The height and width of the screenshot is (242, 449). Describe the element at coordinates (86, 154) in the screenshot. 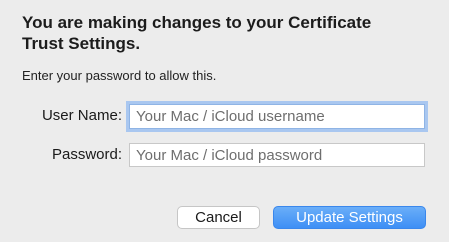

I see `password-label: Password:` at that location.